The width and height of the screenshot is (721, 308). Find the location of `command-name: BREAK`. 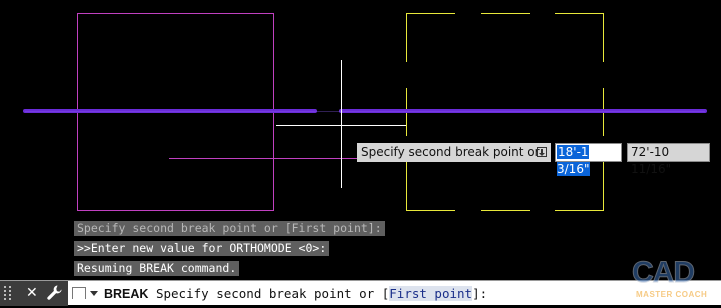

command-name: BREAK is located at coordinates (126, 294).